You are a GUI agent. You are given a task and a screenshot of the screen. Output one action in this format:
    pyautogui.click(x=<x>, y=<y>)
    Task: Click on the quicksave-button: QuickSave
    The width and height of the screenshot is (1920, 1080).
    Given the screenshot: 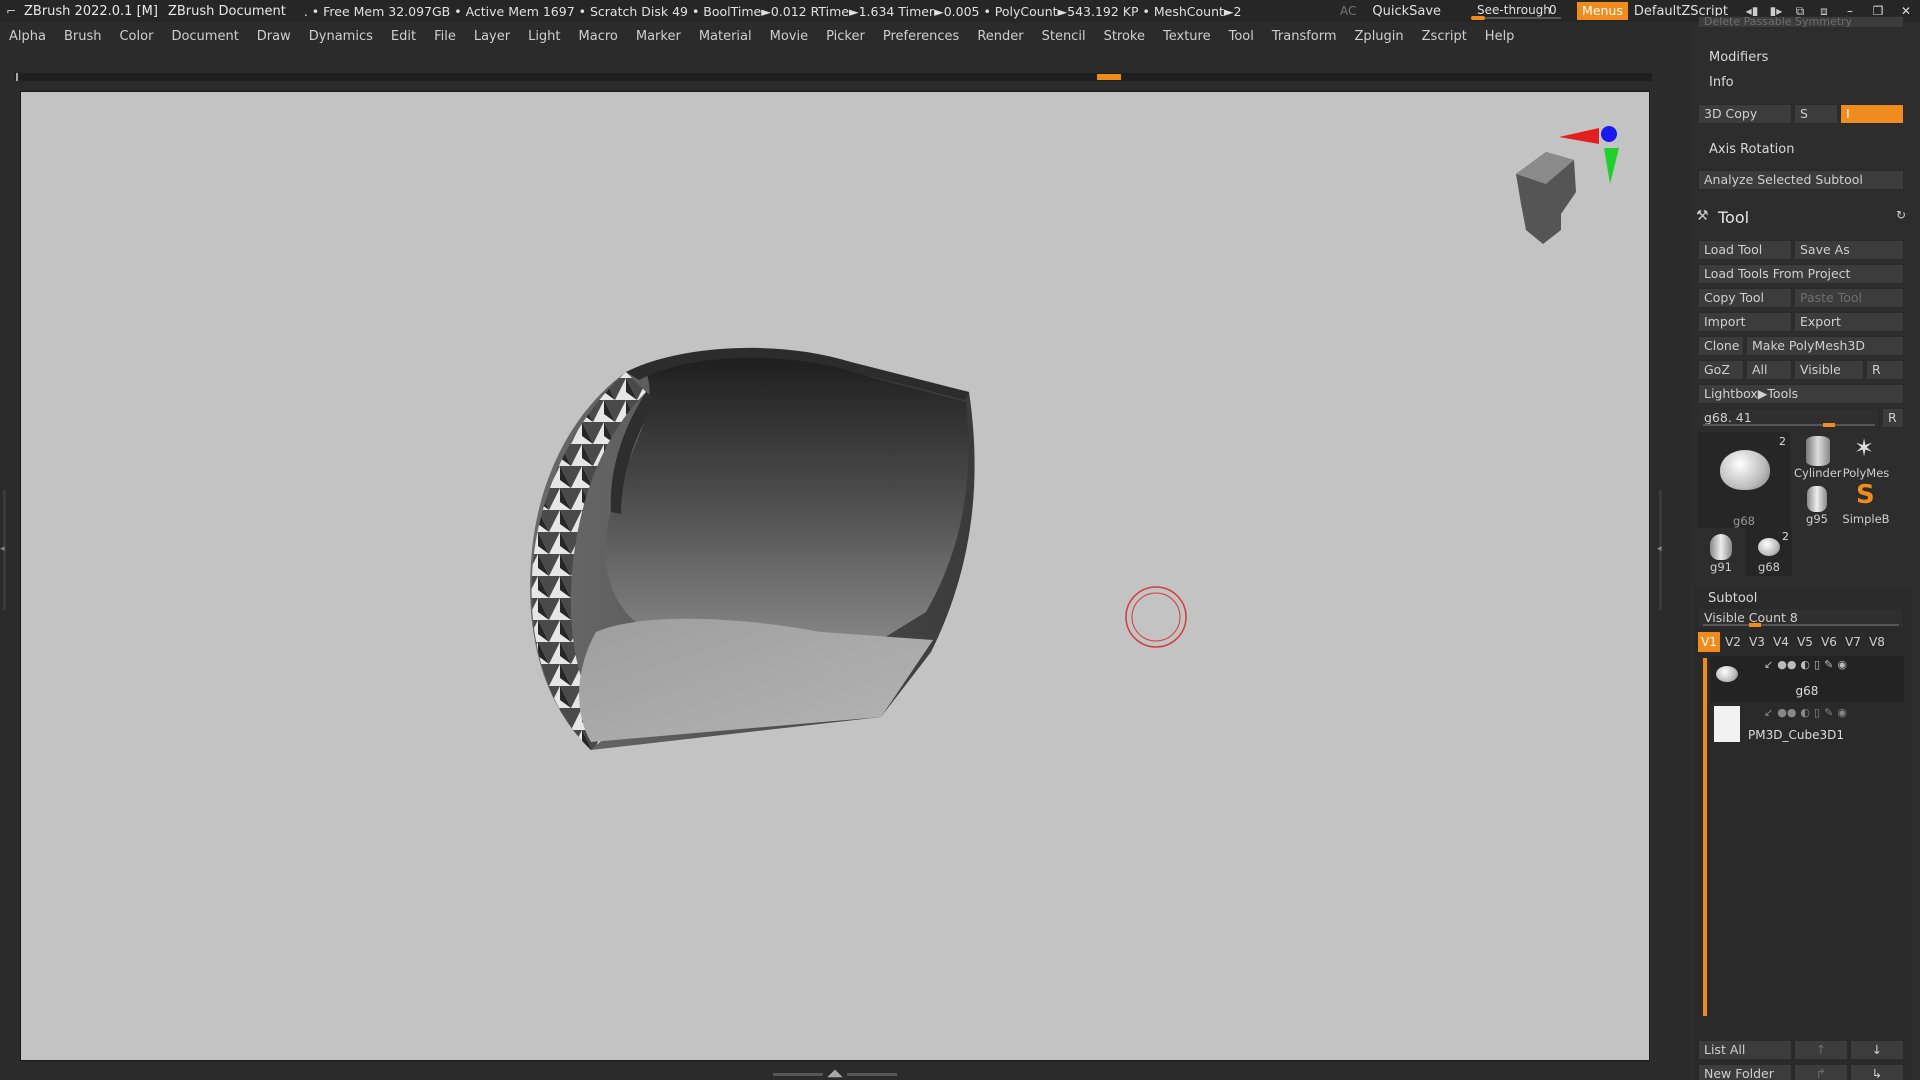 What is the action you would take?
    pyautogui.click(x=1406, y=11)
    